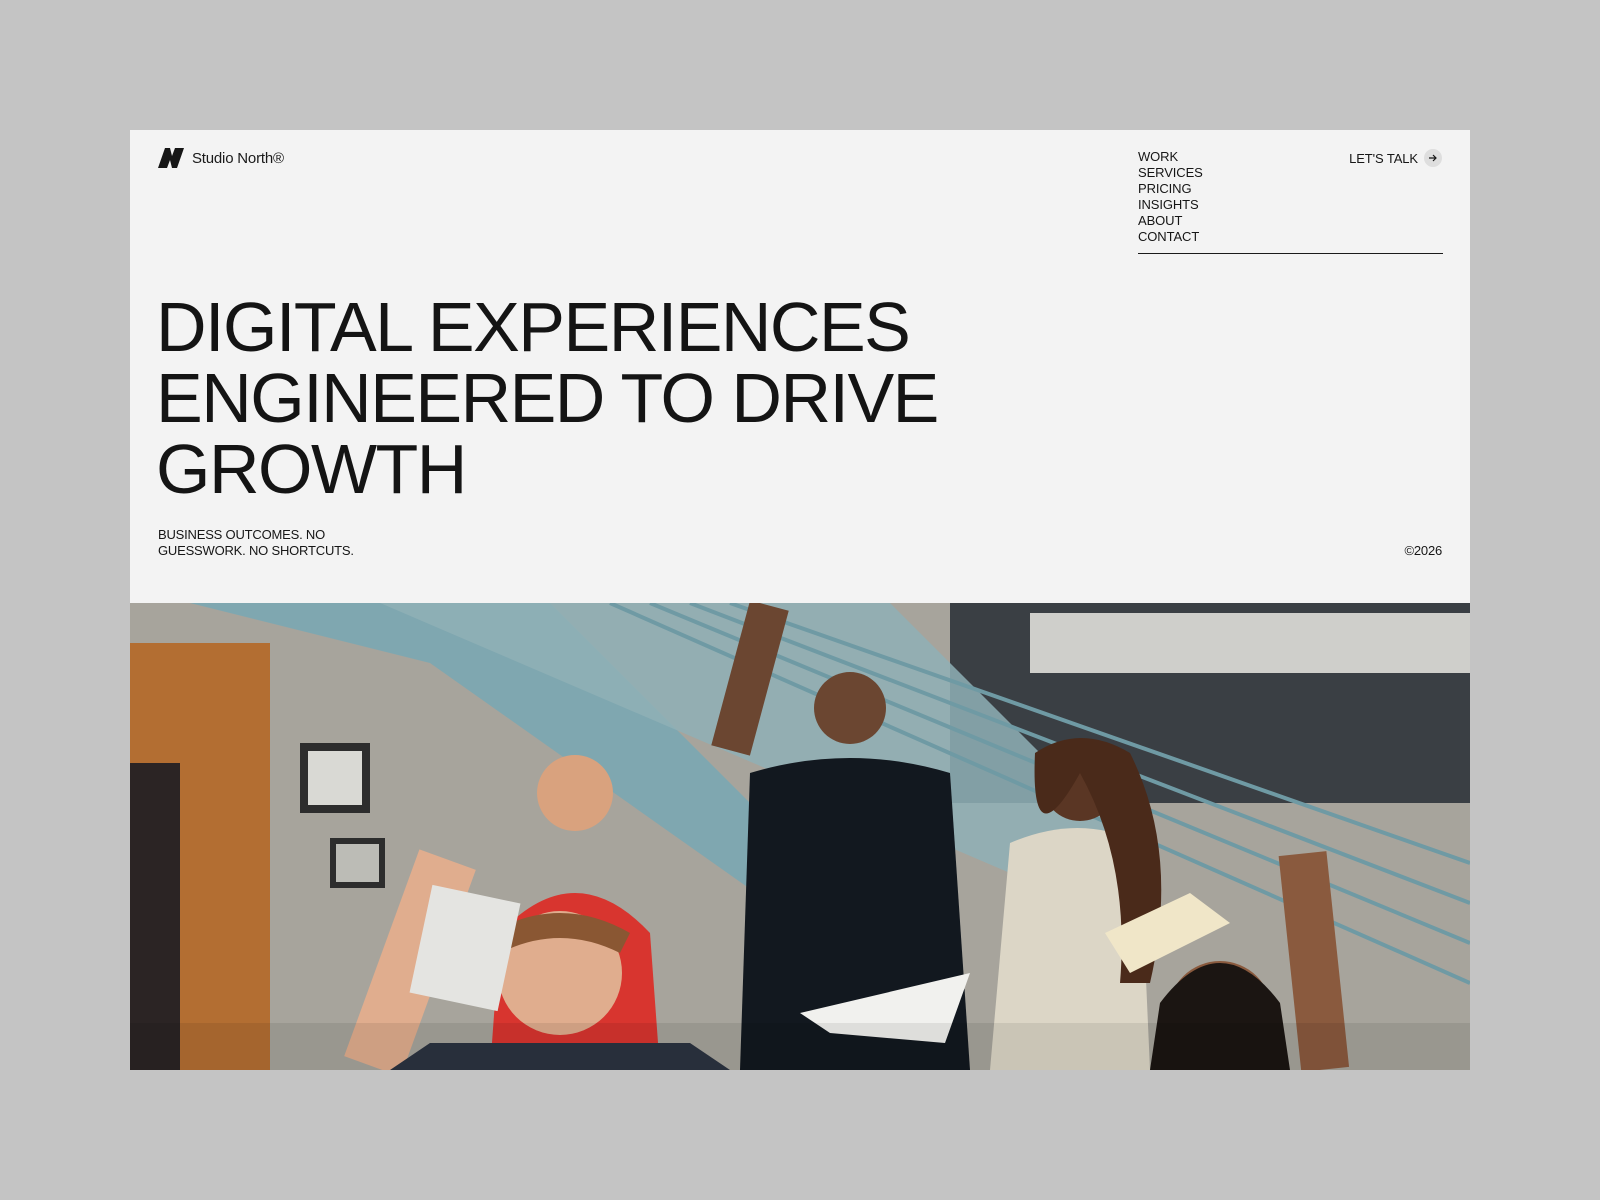 The height and width of the screenshot is (1200, 1600). What do you see at coordinates (238, 158) in the screenshot?
I see `brand-name: Studio North®` at bounding box center [238, 158].